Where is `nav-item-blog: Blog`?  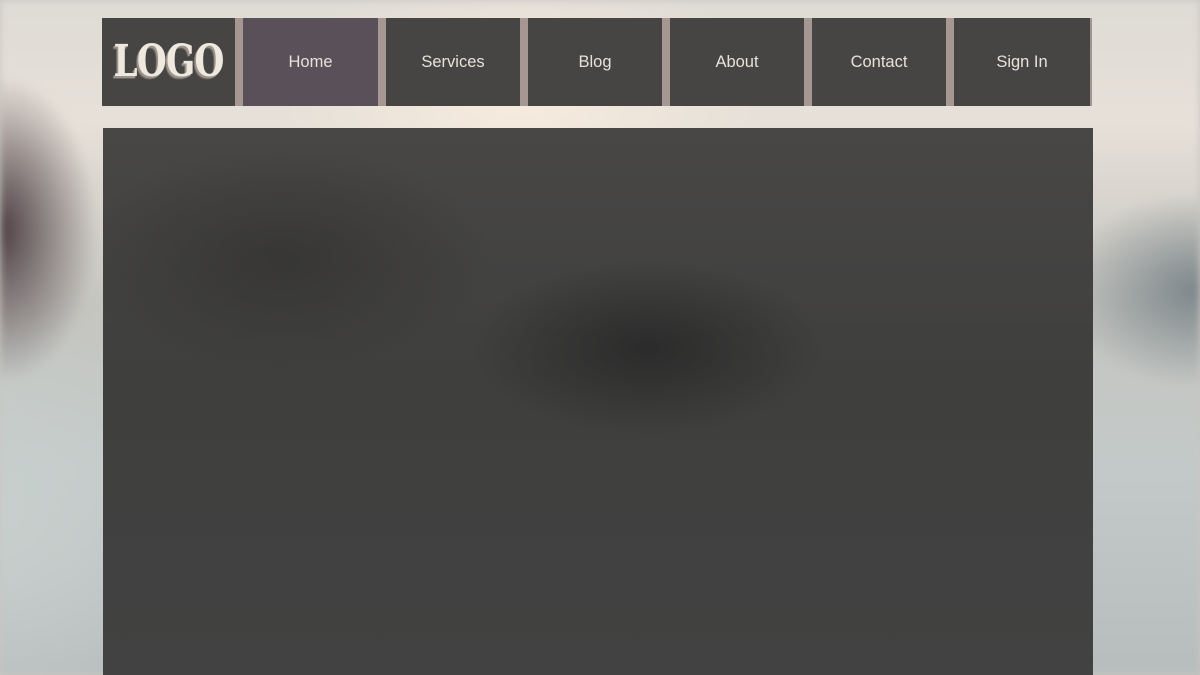
nav-item-blog: Blog is located at coordinates (595, 62).